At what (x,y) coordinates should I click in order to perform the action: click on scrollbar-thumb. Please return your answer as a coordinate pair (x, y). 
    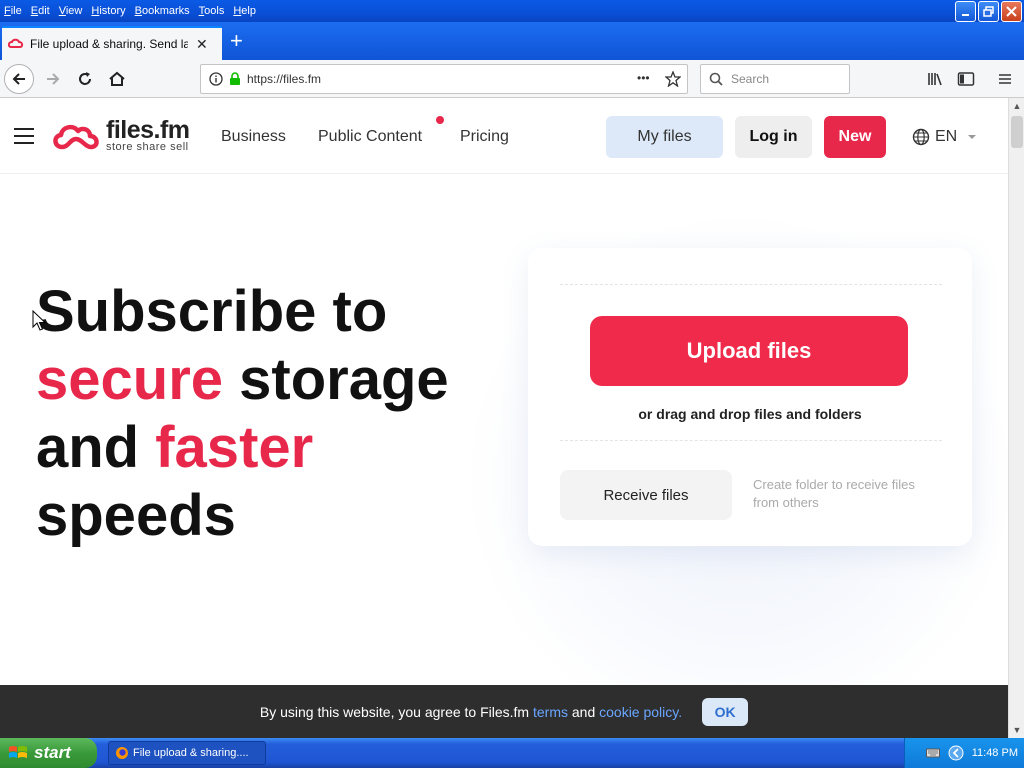
    Looking at the image, I should click on (1017, 132).